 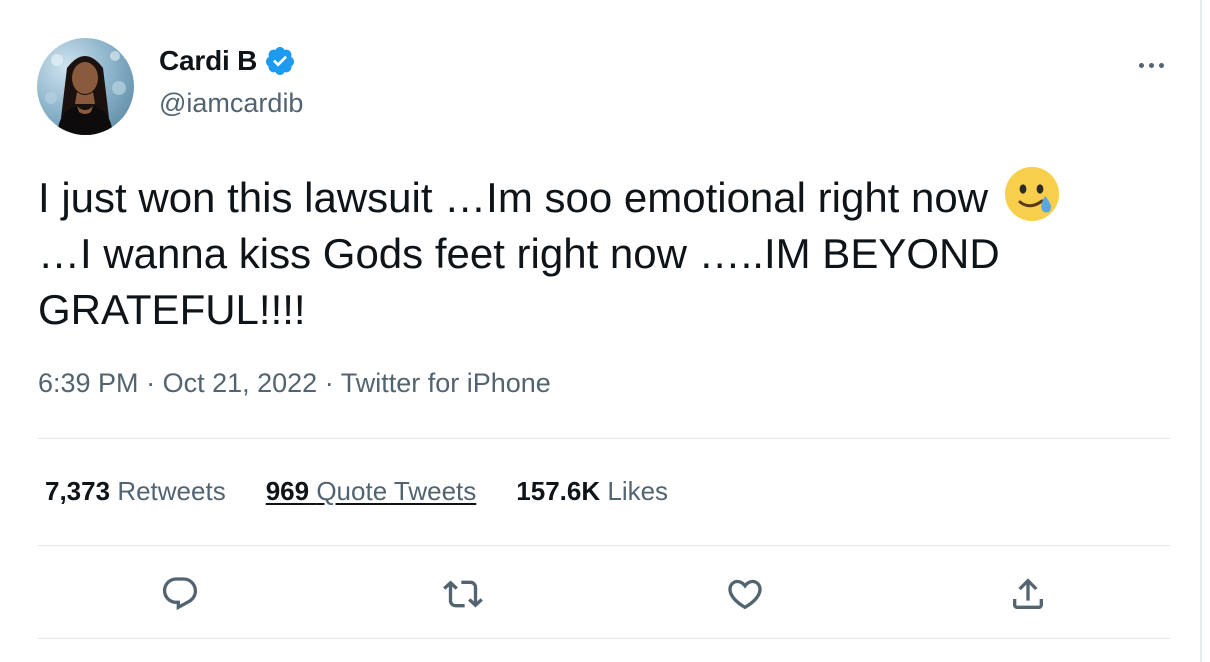 I want to click on likes-stat: 157.6K Likes, so click(x=592, y=491).